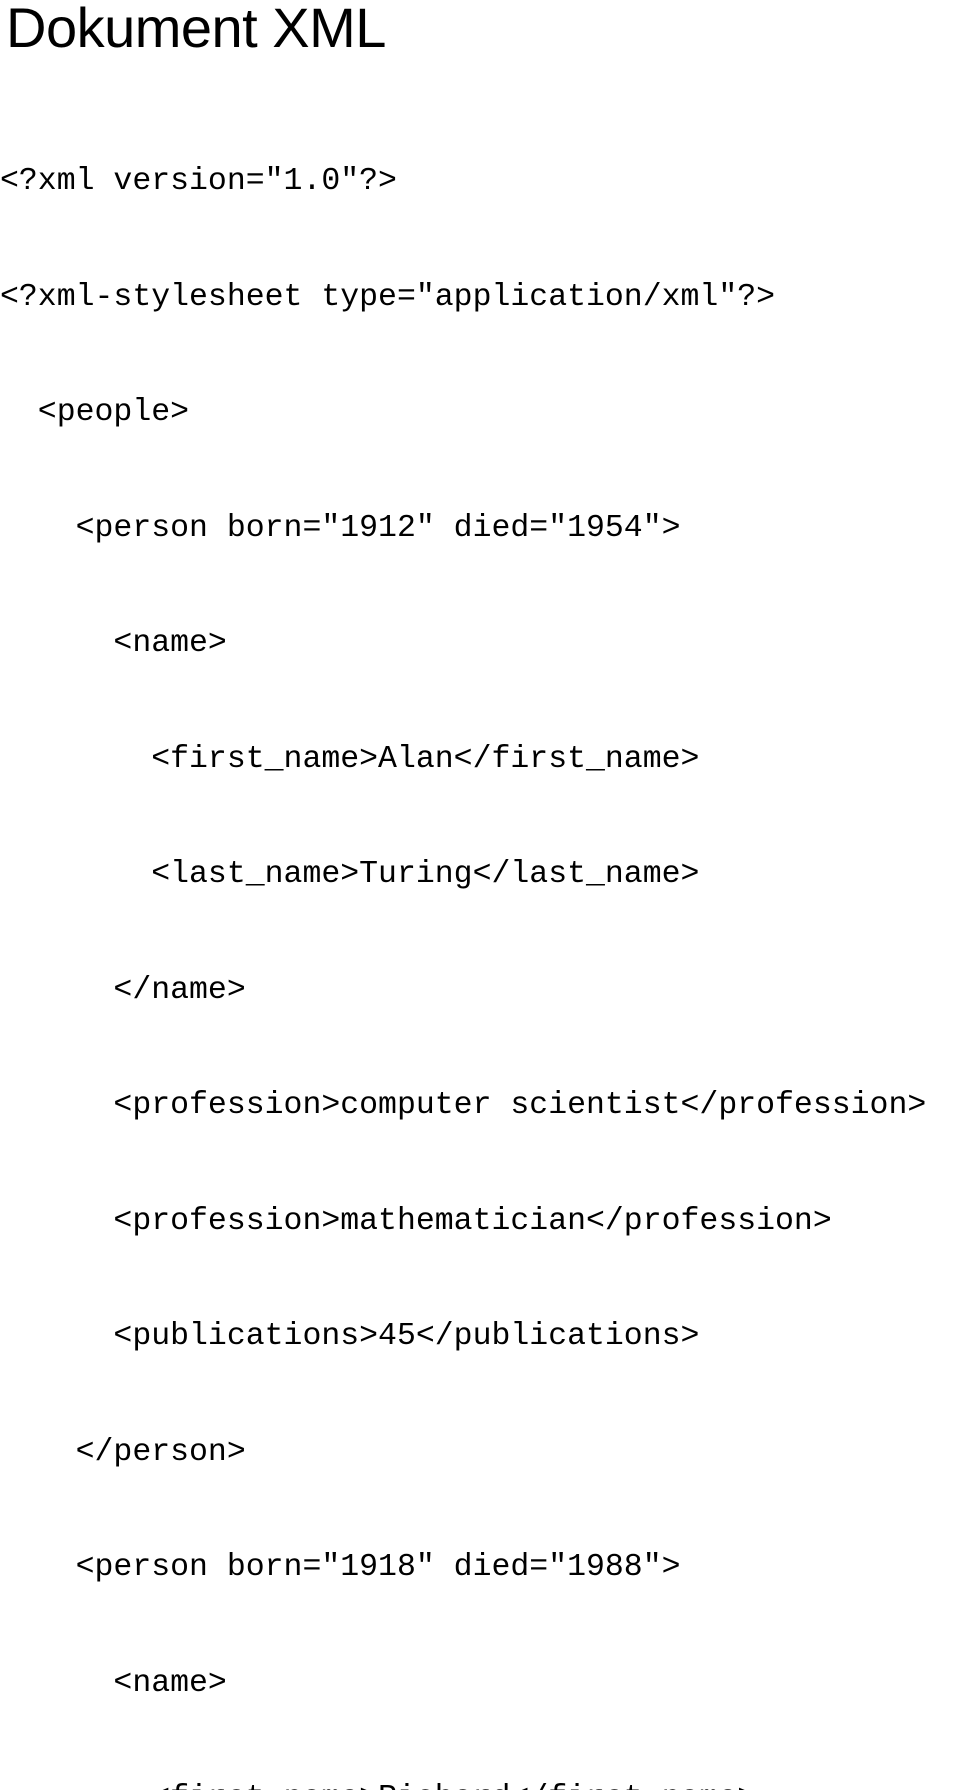 The image size is (960, 1790). Describe the element at coordinates (196, 29) in the screenshot. I see `page-title: Dokument XML` at that location.